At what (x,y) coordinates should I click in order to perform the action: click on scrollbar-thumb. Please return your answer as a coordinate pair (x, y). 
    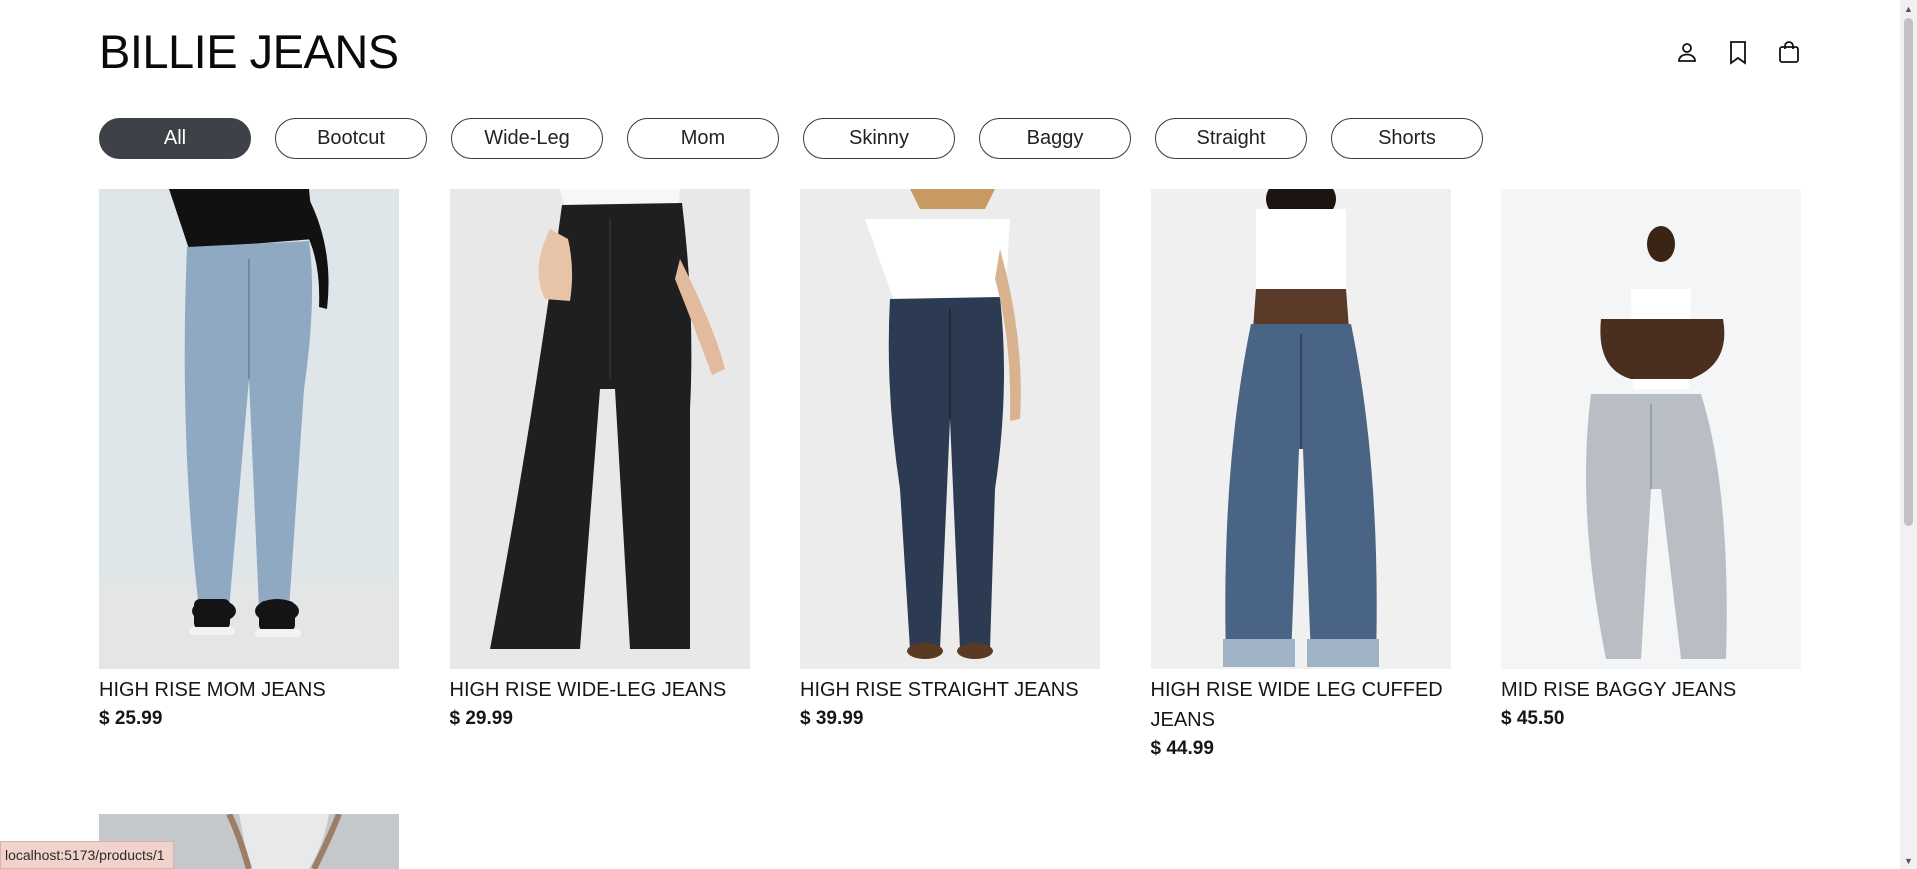
    Looking at the image, I should click on (1908, 272).